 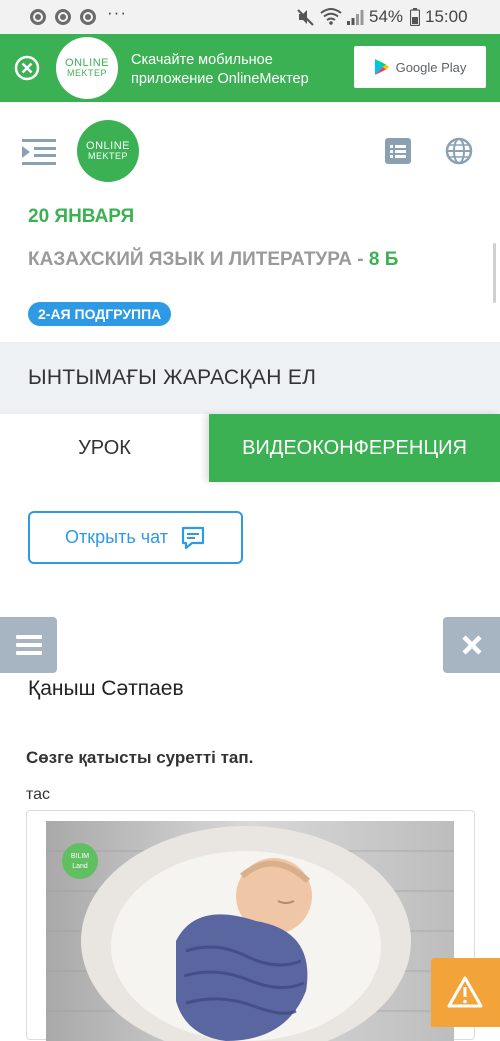 I want to click on close-icon, so click(x=471, y=645).